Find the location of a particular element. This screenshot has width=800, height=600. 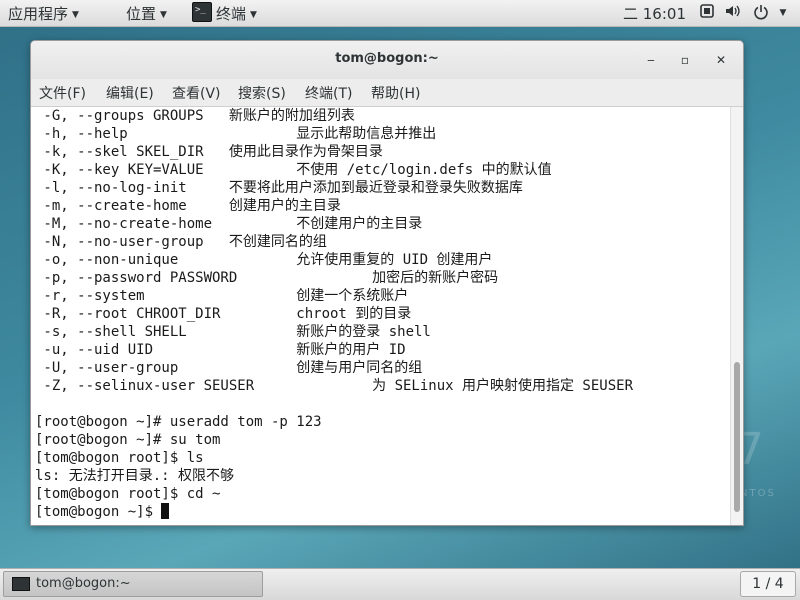

scrollbar-thumb is located at coordinates (737, 437).